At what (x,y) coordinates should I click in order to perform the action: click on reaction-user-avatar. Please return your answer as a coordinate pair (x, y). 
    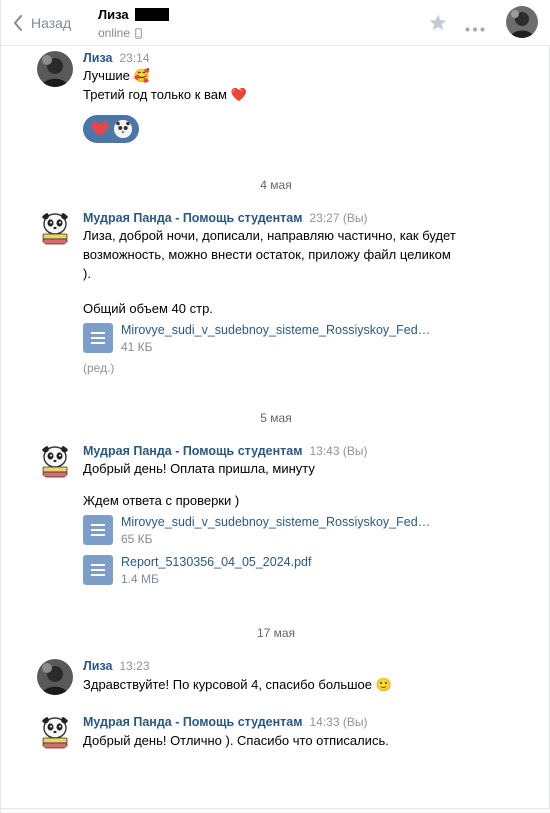
    Looking at the image, I should click on (123, 129).